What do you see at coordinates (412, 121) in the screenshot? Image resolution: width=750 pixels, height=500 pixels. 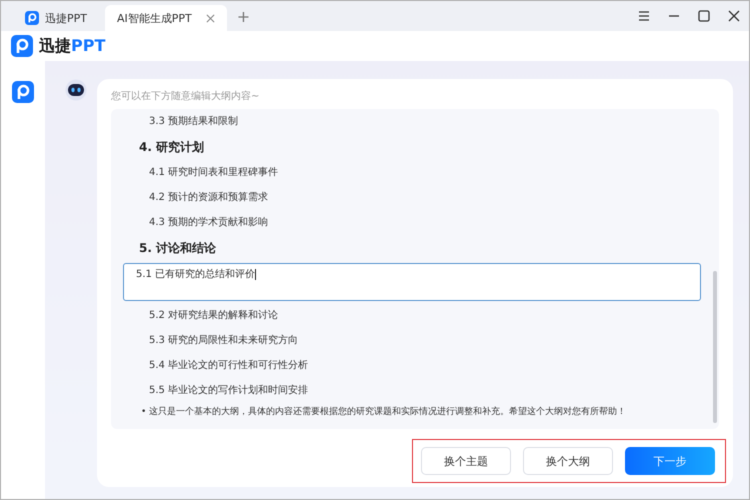 I see `outline-item: 3.3 预期结果和限制` at bounding box center [412, 121].